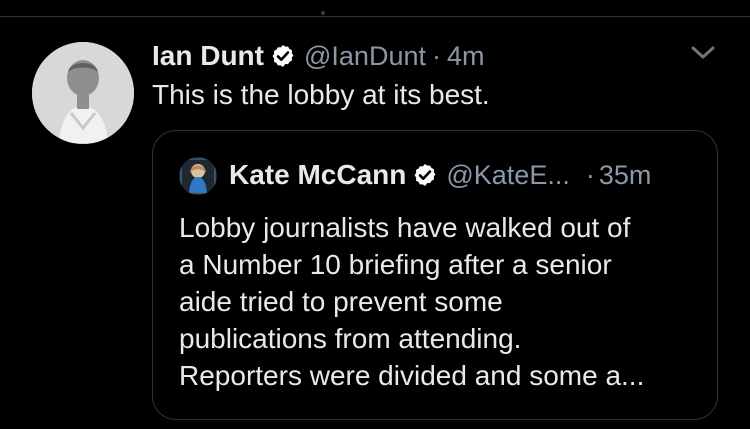  Describe the element at coordinates (198, 176) in the screenshot. I see `quoted-avatar` at that location.